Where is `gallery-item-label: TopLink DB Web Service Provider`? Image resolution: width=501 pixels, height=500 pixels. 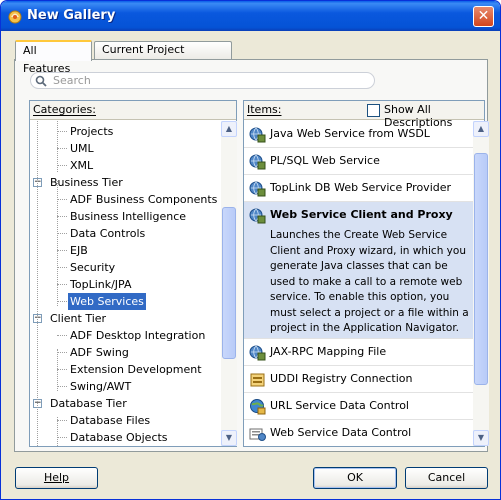
gallery-item-label: TopLink DB Web Service Provider is located at coordinates (361, 187).